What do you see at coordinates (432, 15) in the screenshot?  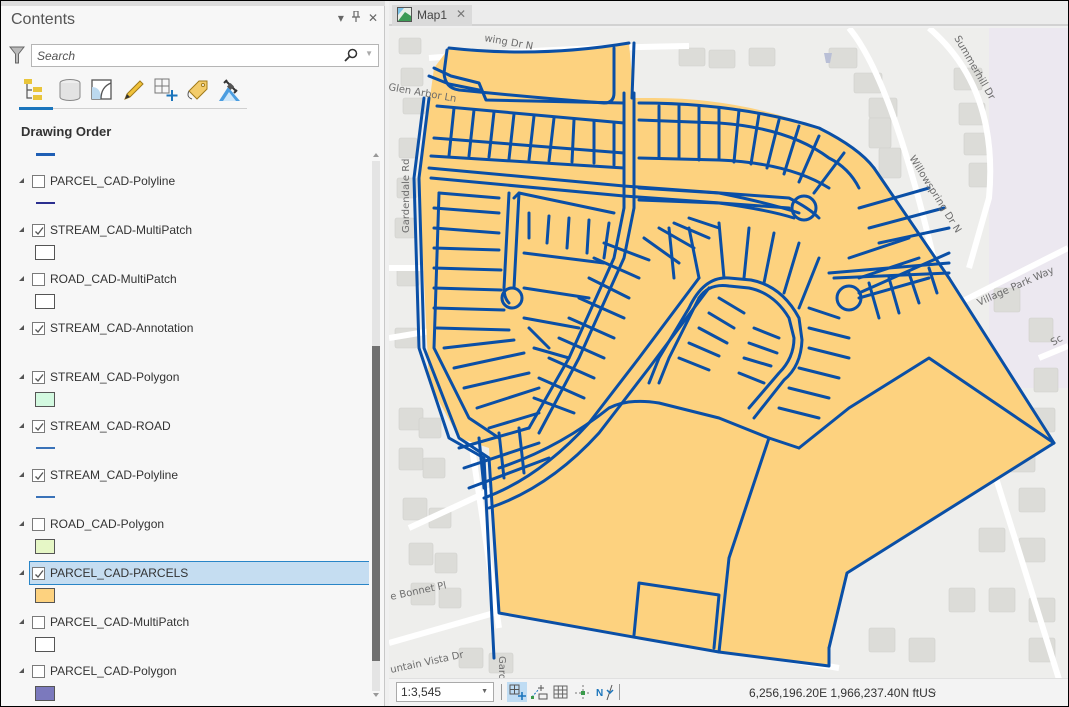 I see `tab-map1: Map1 ✕` at bounding box center [432, 15].